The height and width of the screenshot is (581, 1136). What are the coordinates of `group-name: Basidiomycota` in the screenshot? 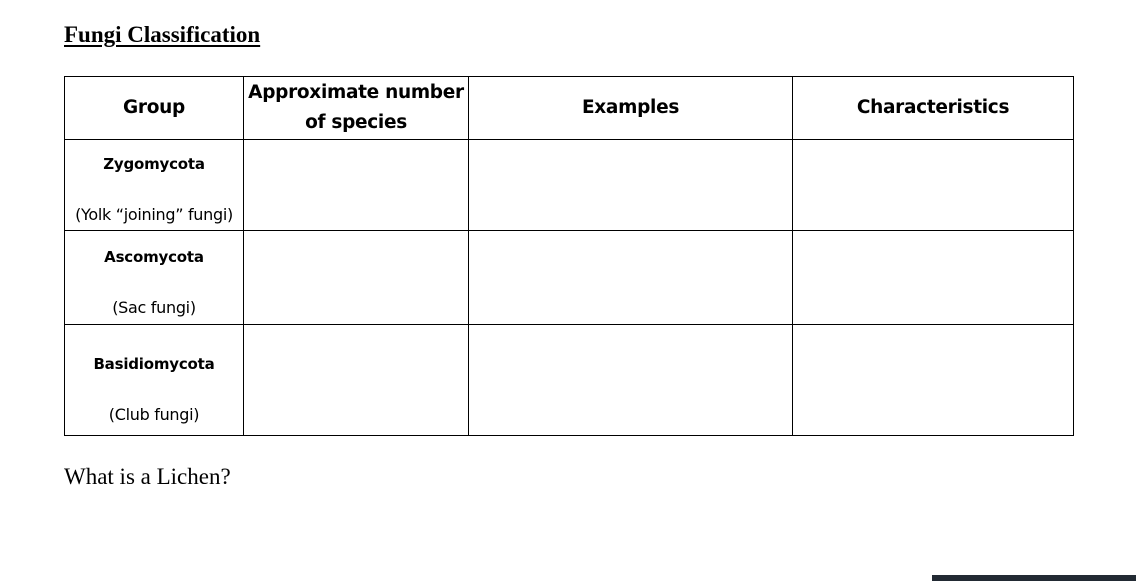 It's located at (154, 364).